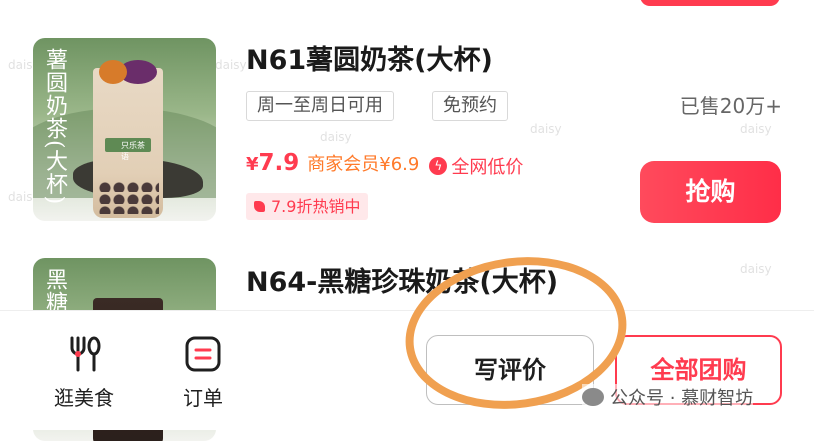 The height and width of the screenshot is (441, 814). I want to click on price: ¥7.9, so click(272, 163).